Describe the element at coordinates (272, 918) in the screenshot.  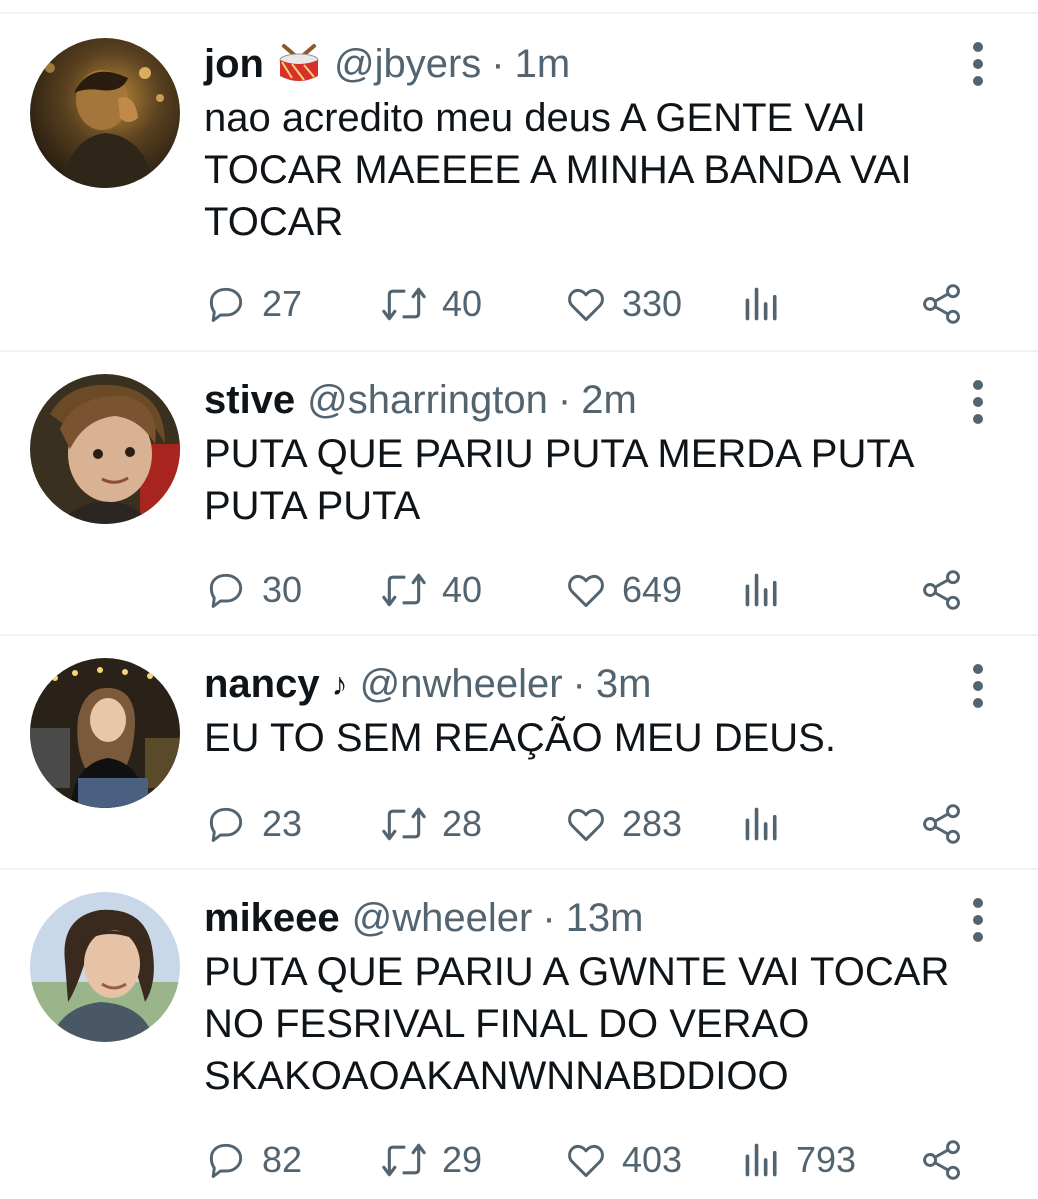
I see `display-name: mikeee` at that location.